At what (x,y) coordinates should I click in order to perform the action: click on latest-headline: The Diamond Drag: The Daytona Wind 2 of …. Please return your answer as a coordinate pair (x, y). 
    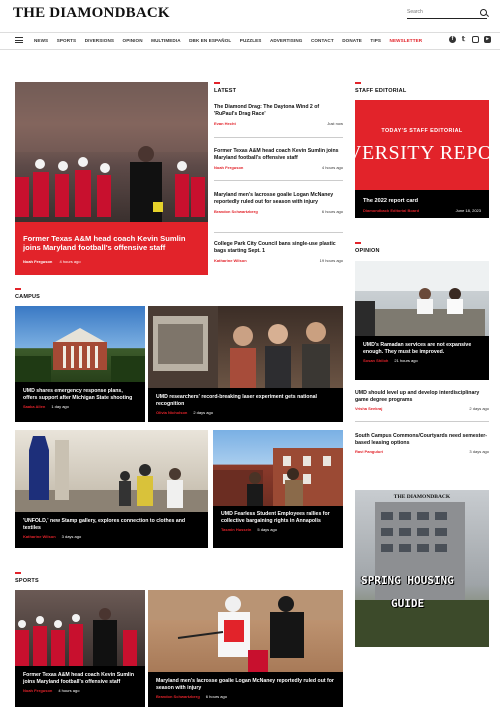
    Looking at the image, I should click on (278, 110).